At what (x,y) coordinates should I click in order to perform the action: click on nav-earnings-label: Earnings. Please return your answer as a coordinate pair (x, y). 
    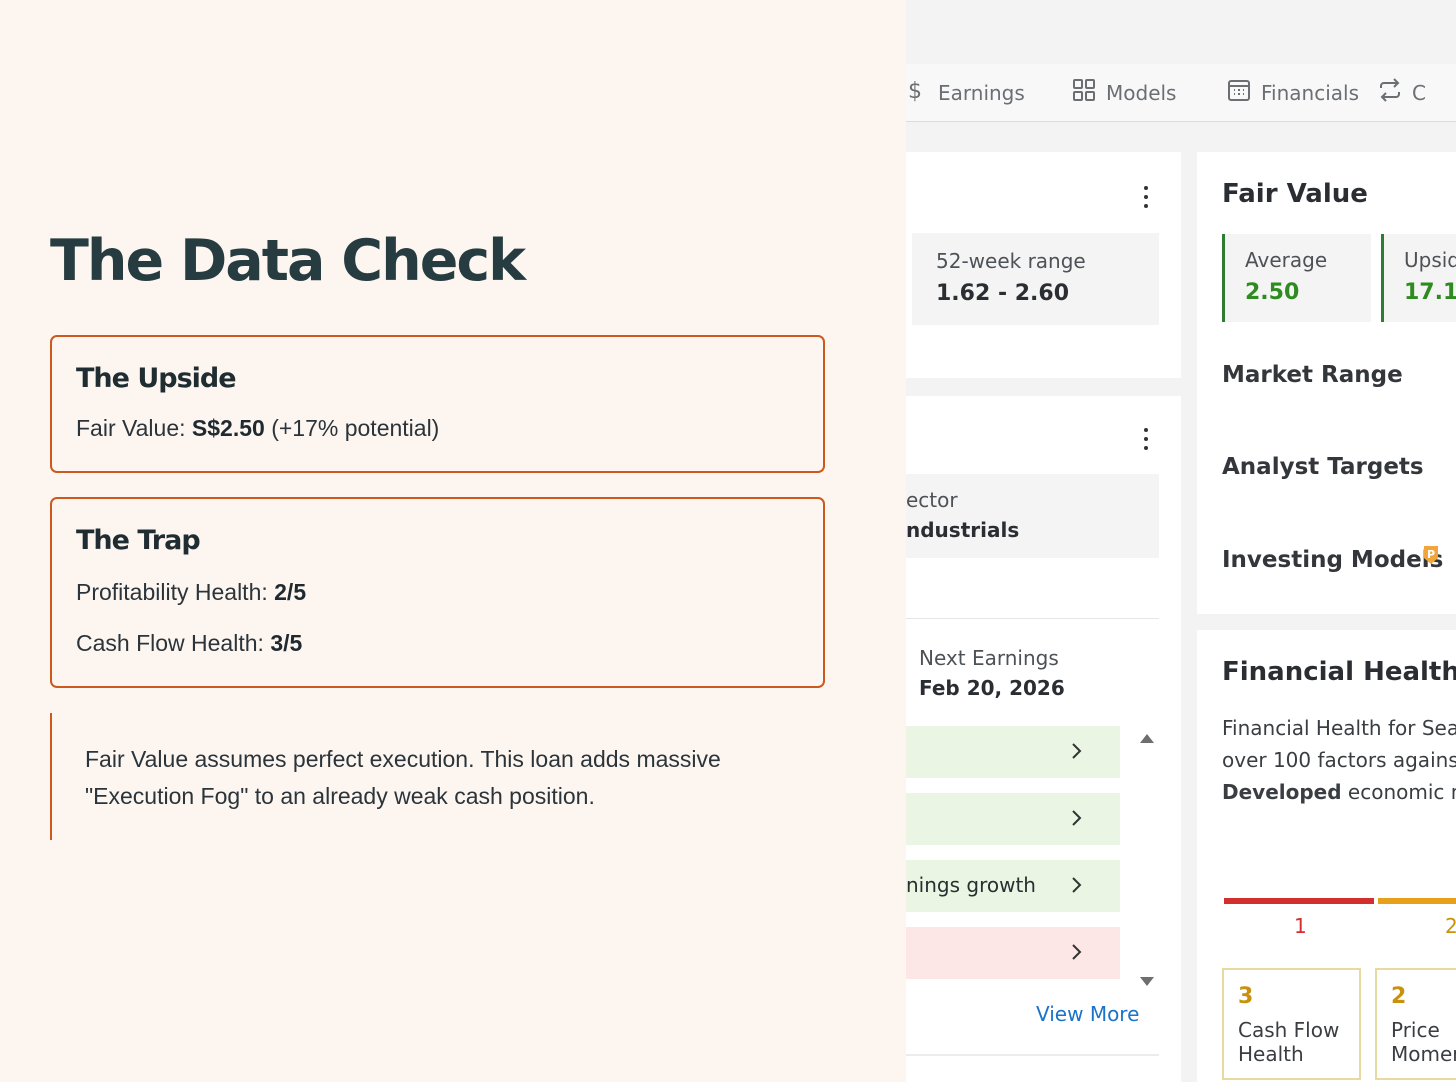
    Looking at the image, I should click on (981, 92).